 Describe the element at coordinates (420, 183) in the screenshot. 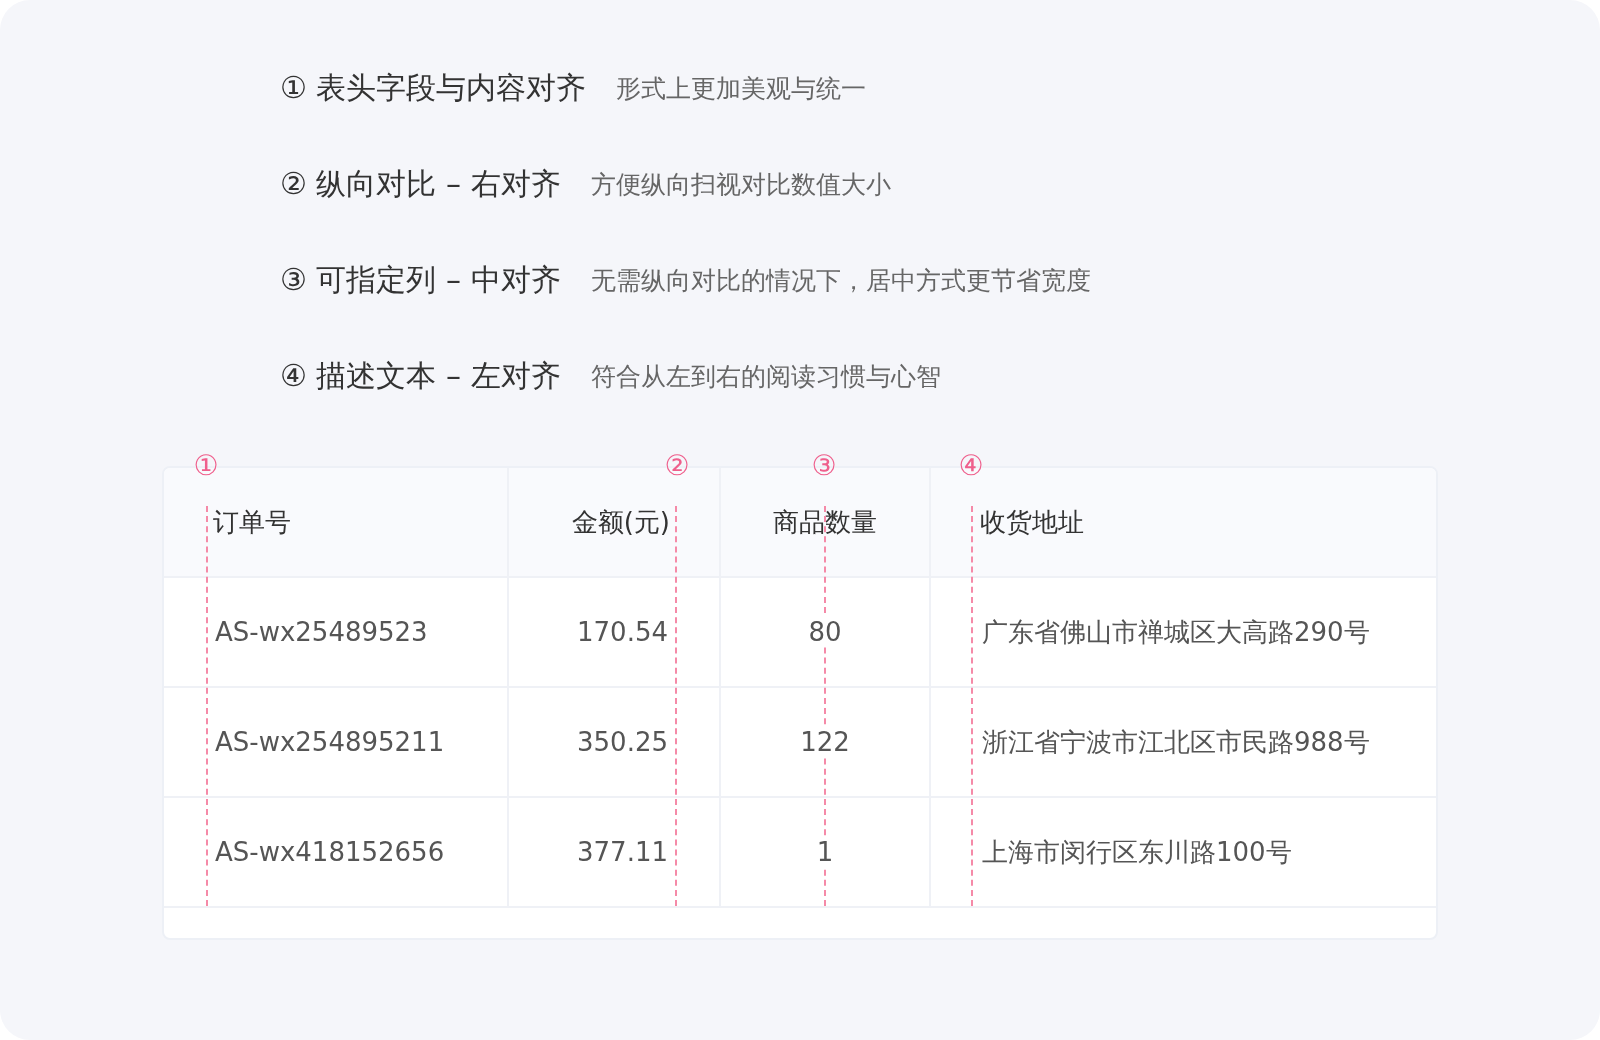

I see `rule-title: ② 纵向对比 – 右对齐` at that location.